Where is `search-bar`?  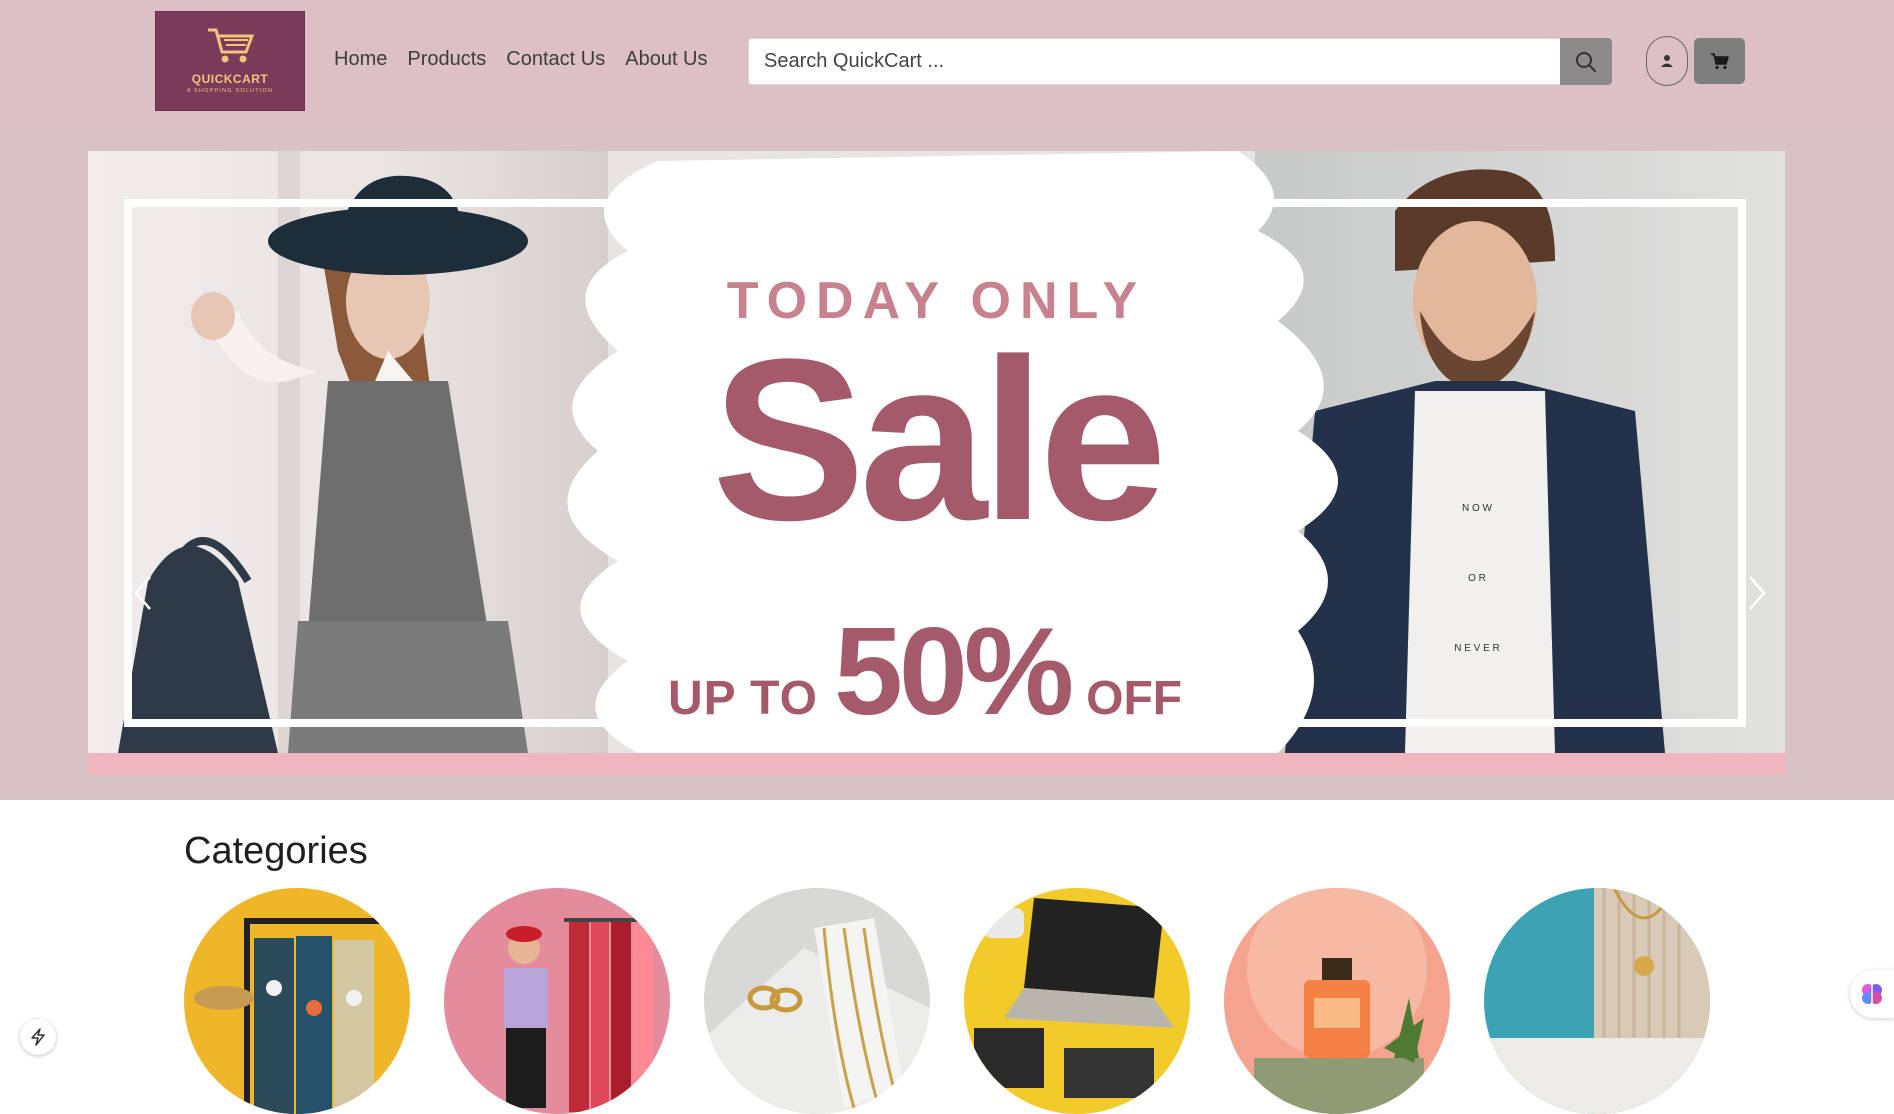
search-bar is located at coordinates (1180, 61).